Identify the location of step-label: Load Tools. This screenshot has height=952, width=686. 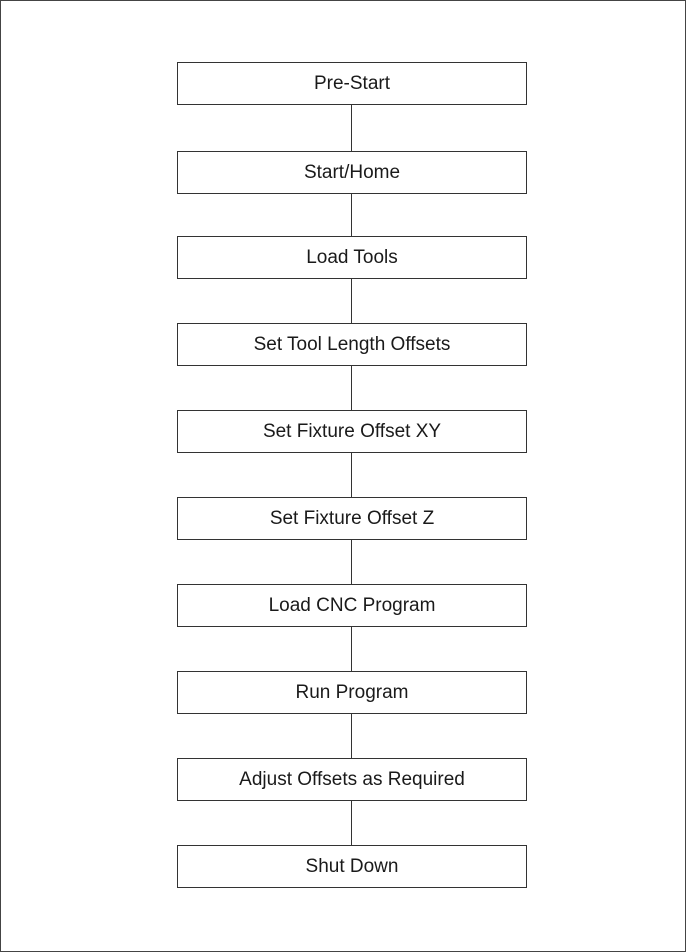
(352, 257).